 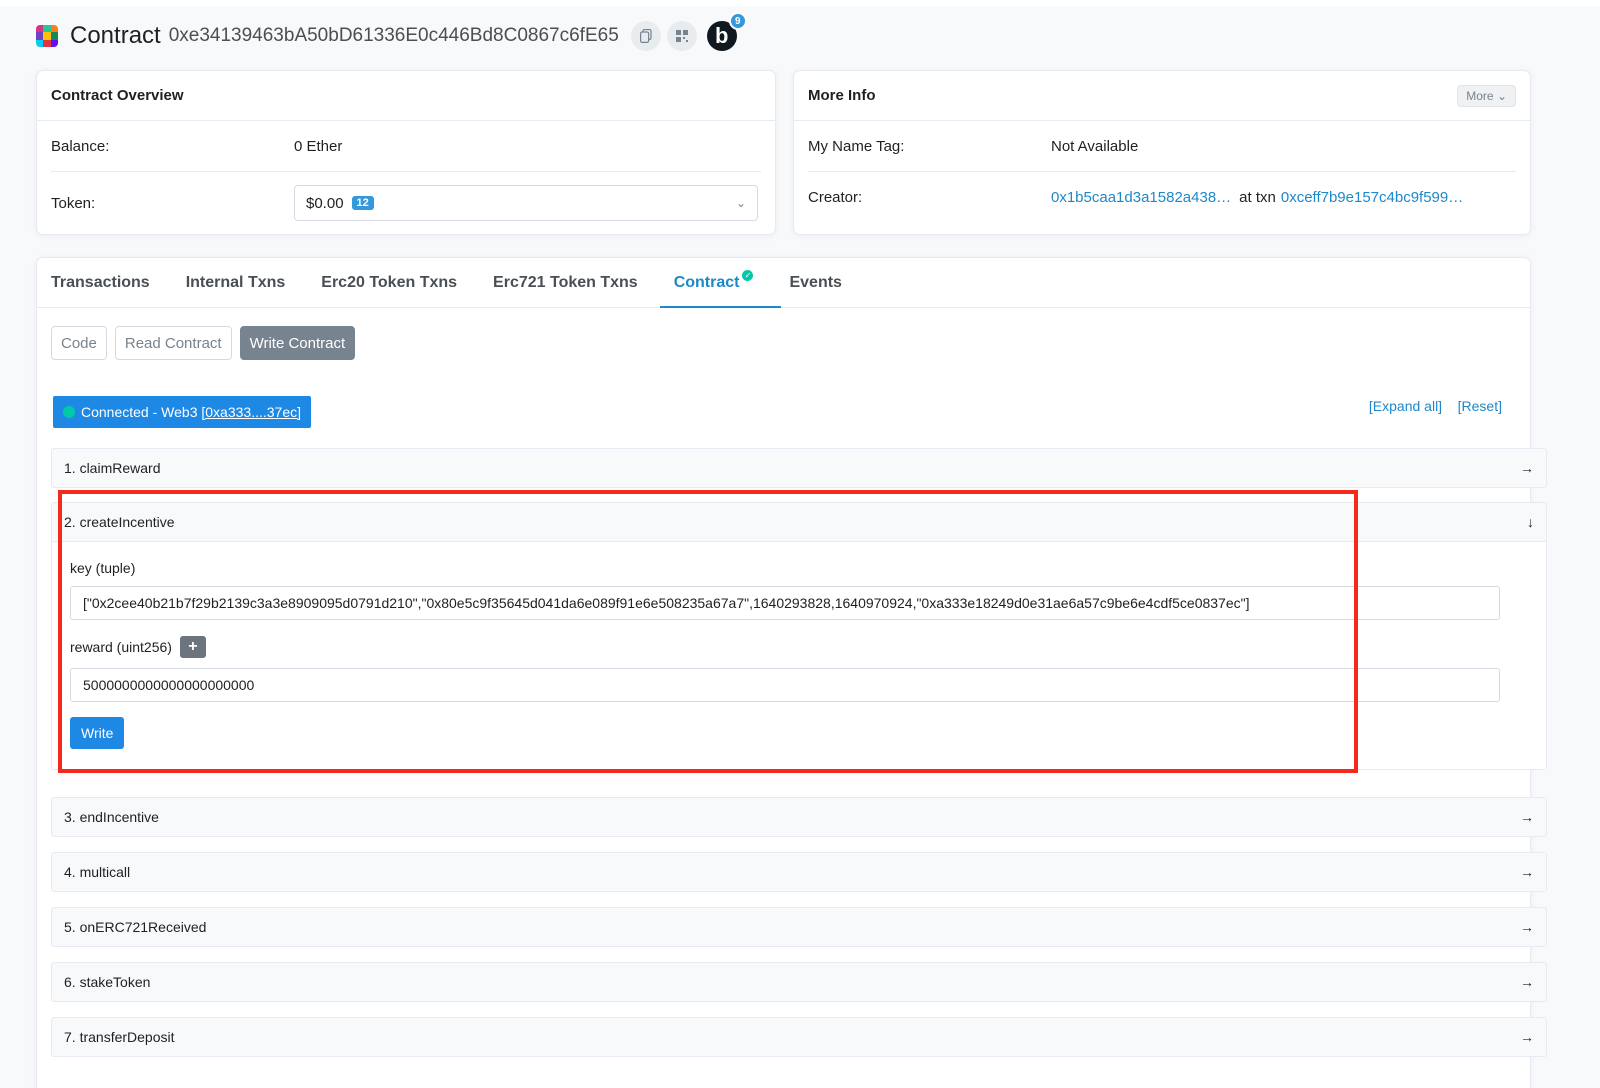 I want to click on tab-contract: Contract ✓, so click(x=720, y=283).